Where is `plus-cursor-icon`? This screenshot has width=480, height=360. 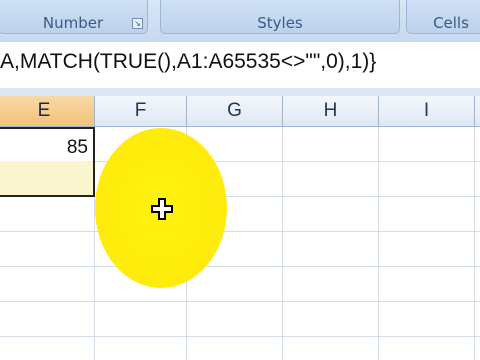 plus-cursor-icon is located at coordinates (162, 209).